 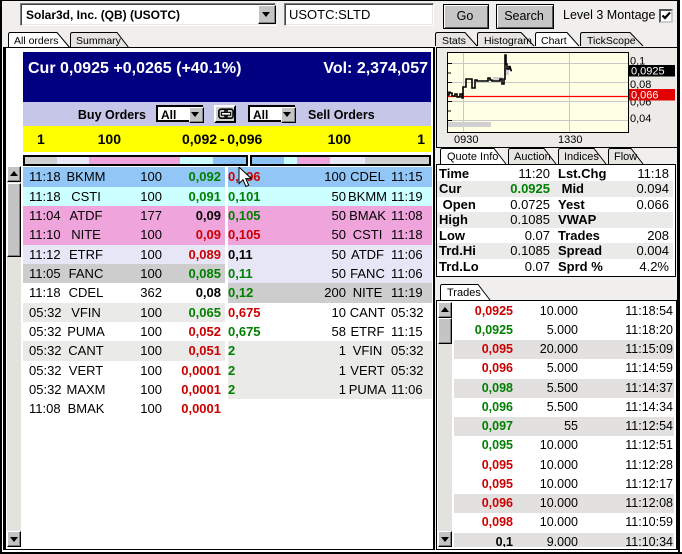 I want to click on svg-text: Summary, so click(x=99, y=41).